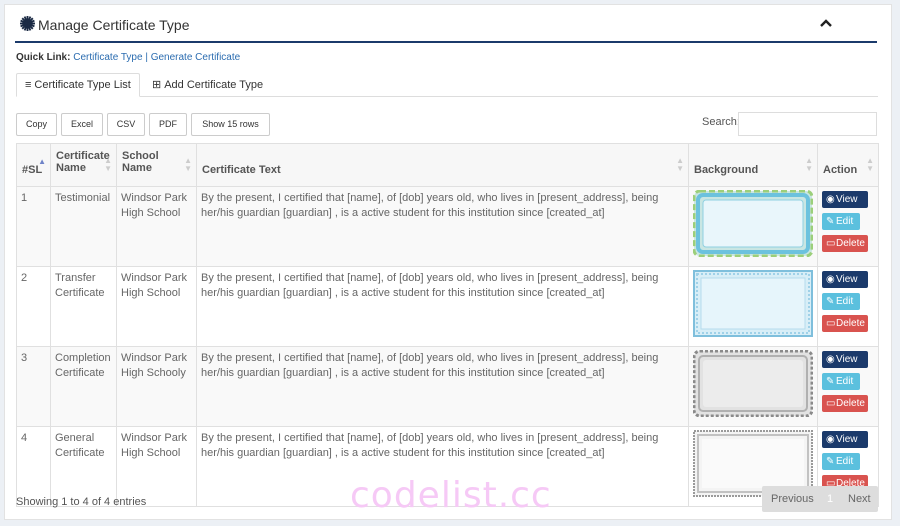  Describe the element at coordinates (43, 57) in the screenshot. I see `quick-link-label: Quick Link:` at that location.